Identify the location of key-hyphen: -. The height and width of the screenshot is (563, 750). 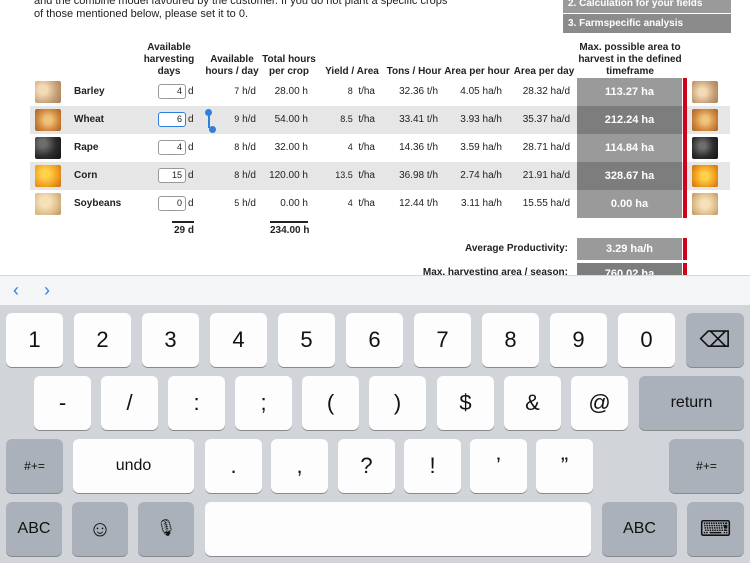
(62, 403).